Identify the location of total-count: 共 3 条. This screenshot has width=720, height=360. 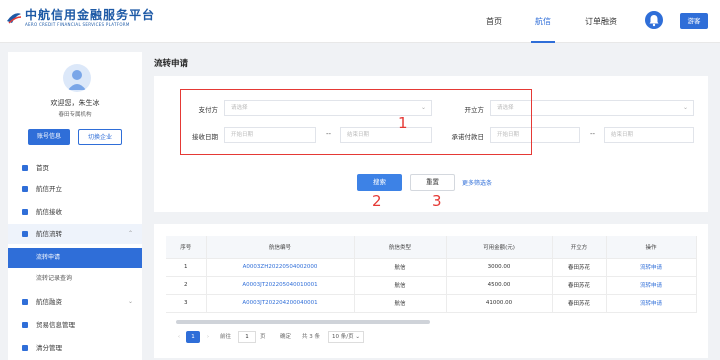
(311, 337).